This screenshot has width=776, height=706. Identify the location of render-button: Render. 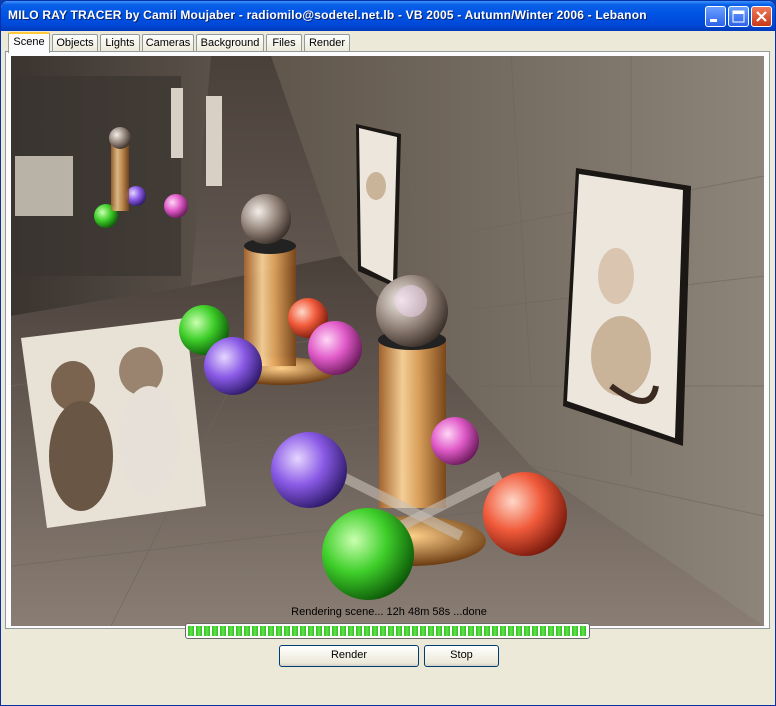
(349, 656).